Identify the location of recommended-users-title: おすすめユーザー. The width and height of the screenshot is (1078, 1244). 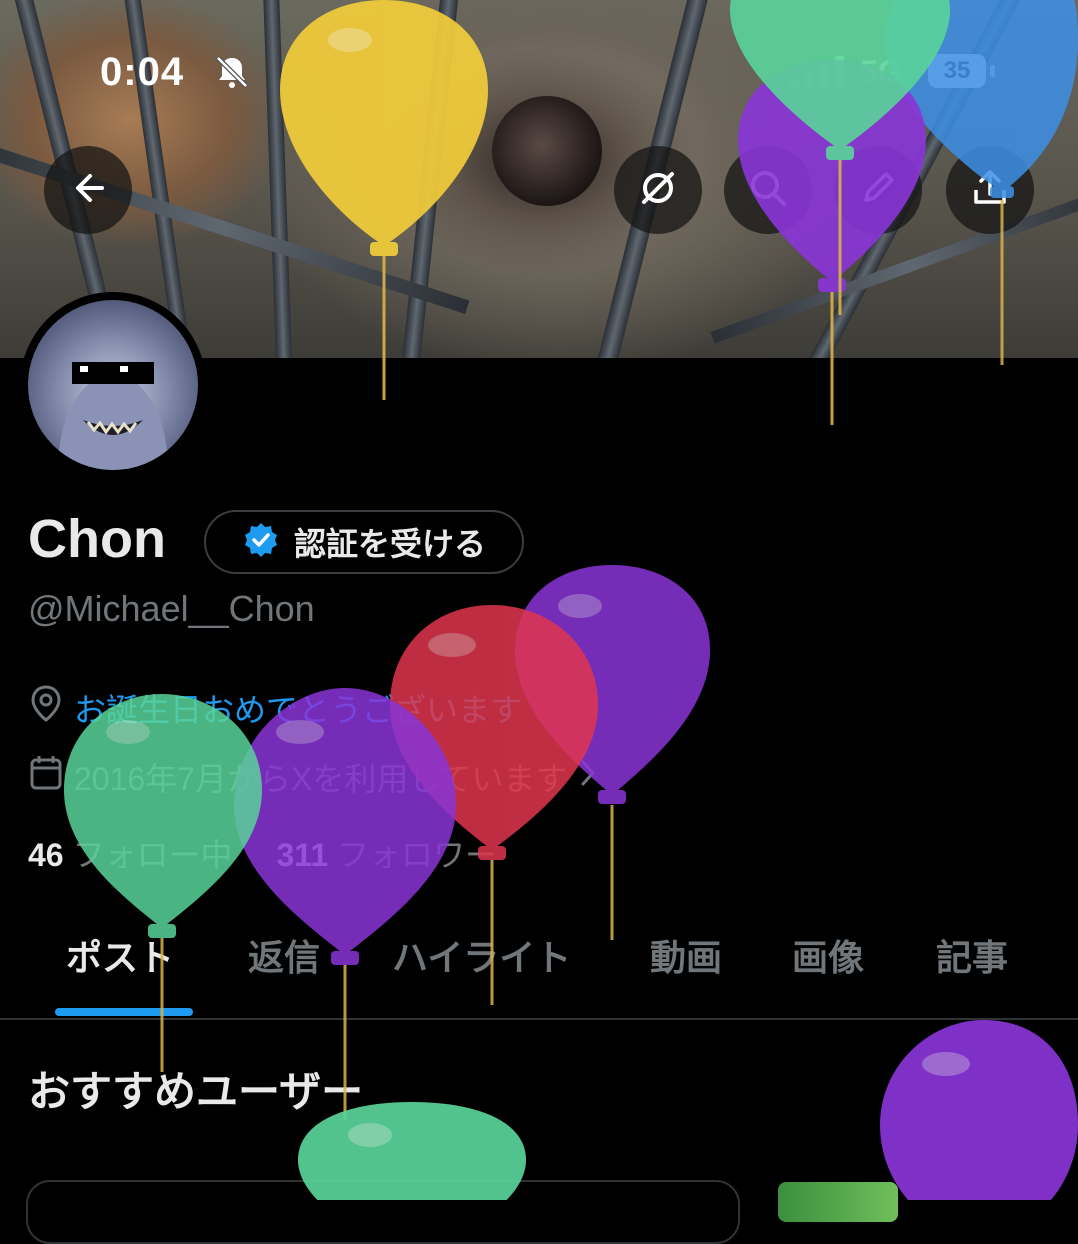
(196, 1091).